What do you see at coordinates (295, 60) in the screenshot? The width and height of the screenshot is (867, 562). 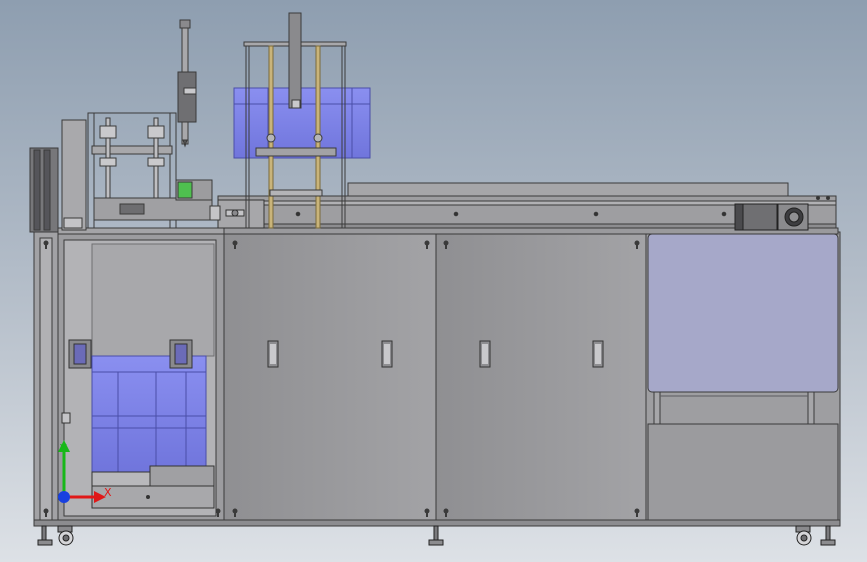 I see `press-cylinder` at bounding box center [295, 60].